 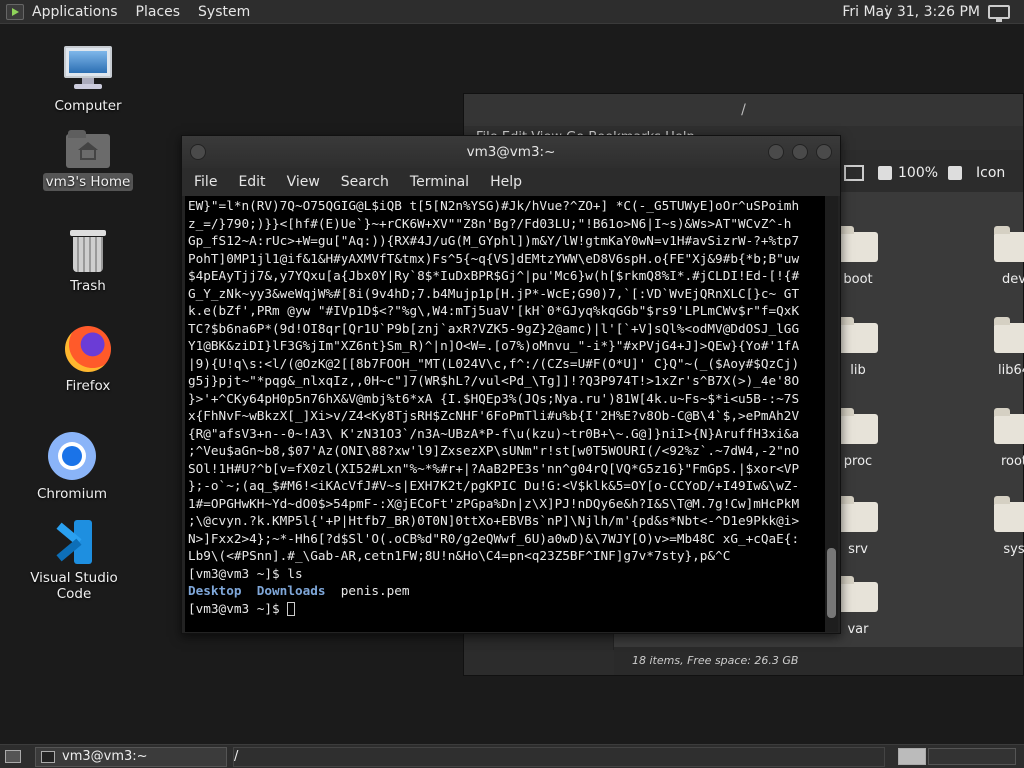 I want to click on zoom-out-icon, so click(x=885, y=173).